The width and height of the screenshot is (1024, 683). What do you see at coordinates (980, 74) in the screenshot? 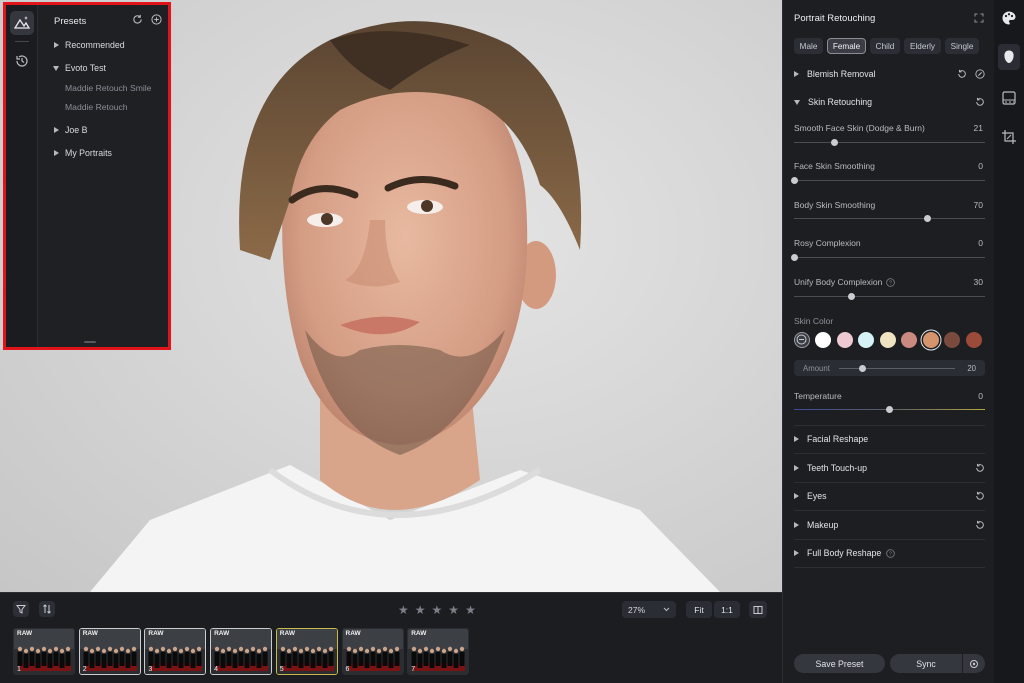
I see `edit-brush-icon` at bounding box center [980, 74].